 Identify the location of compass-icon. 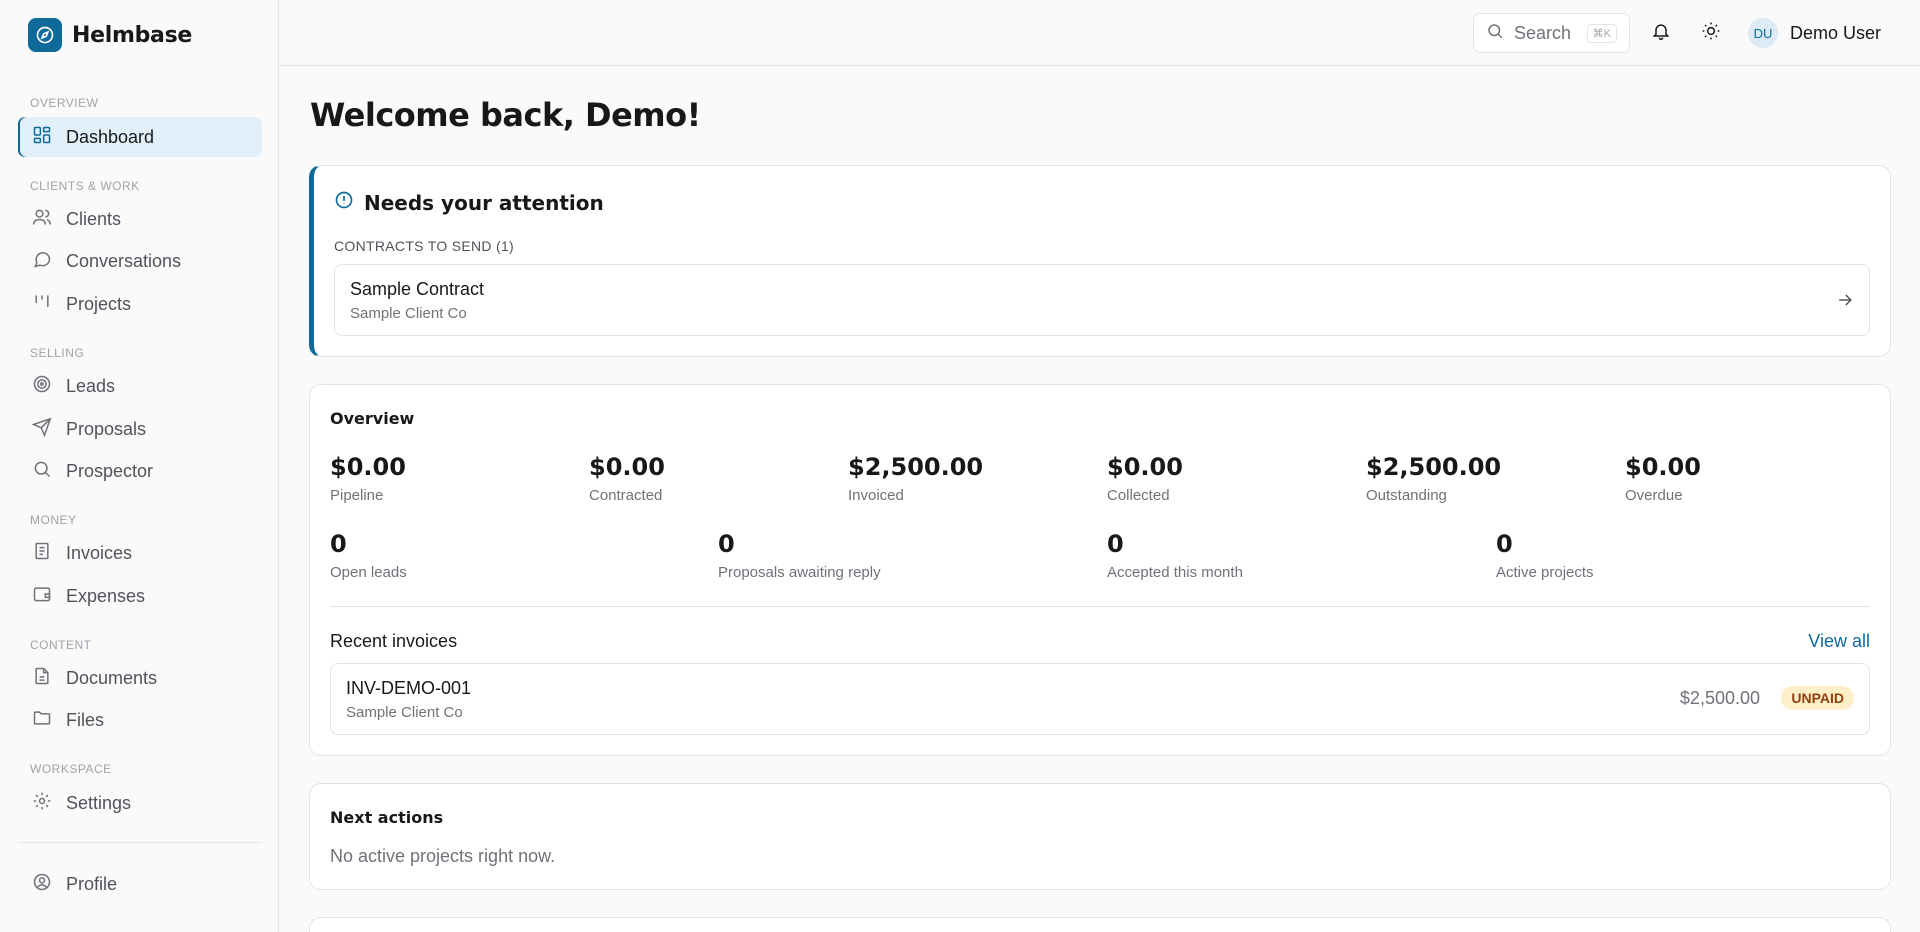
(45, 35).